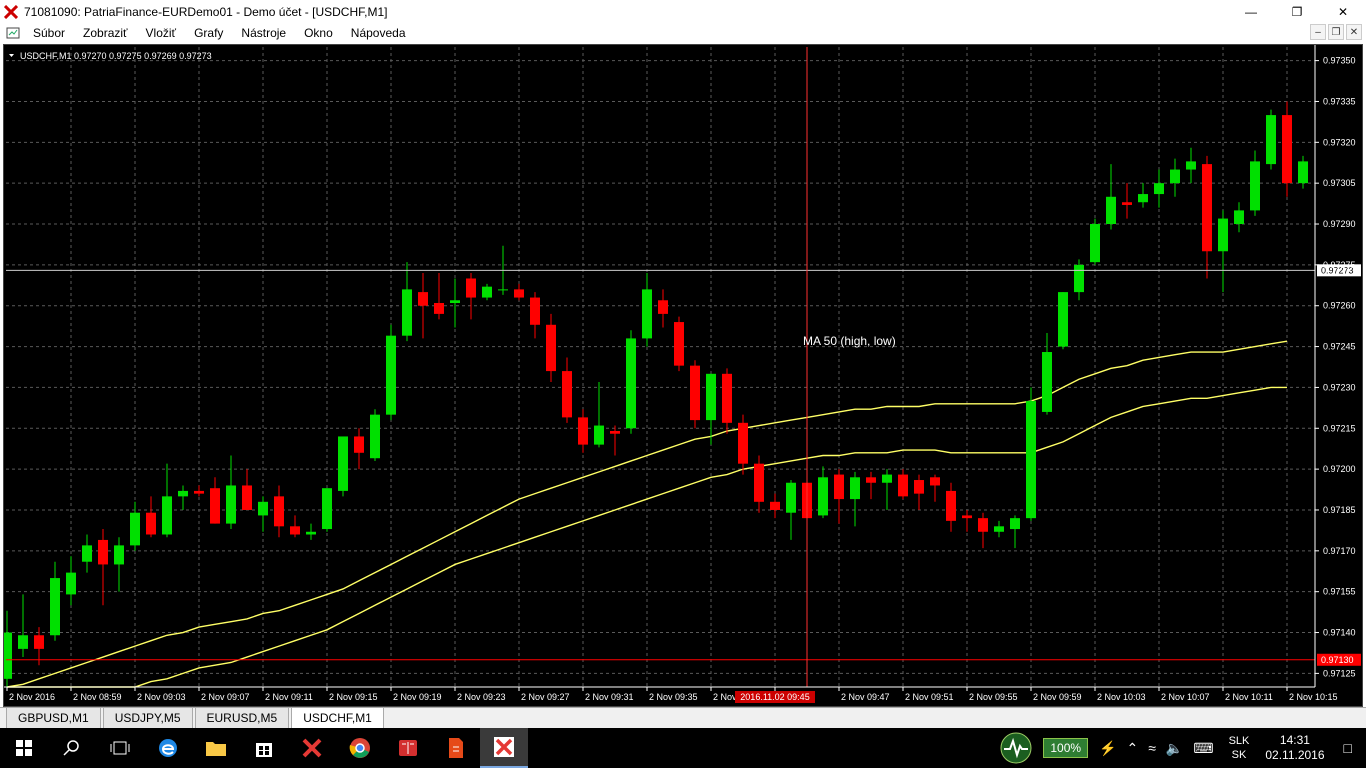  I want to click on menu-tools: Nástroje, so click(263, 33).